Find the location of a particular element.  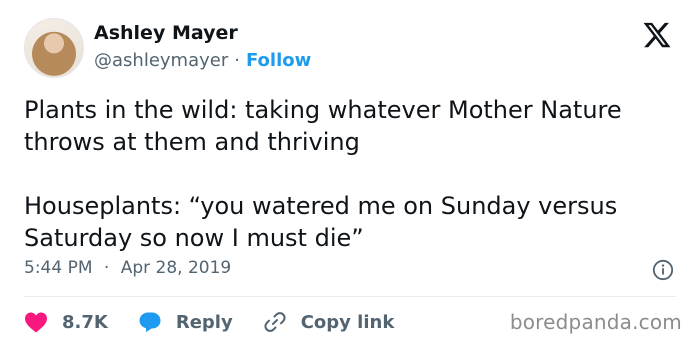

author-name: Ashley Mayer is located at coordinates (166, 33).